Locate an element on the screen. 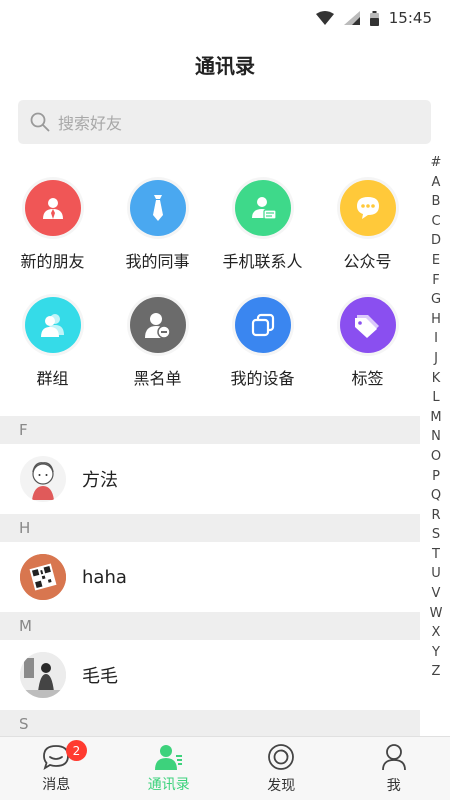 The width and height of the screenshot is (450, 800). alphabet-index-letter: E is located at coordinates (436, 261).